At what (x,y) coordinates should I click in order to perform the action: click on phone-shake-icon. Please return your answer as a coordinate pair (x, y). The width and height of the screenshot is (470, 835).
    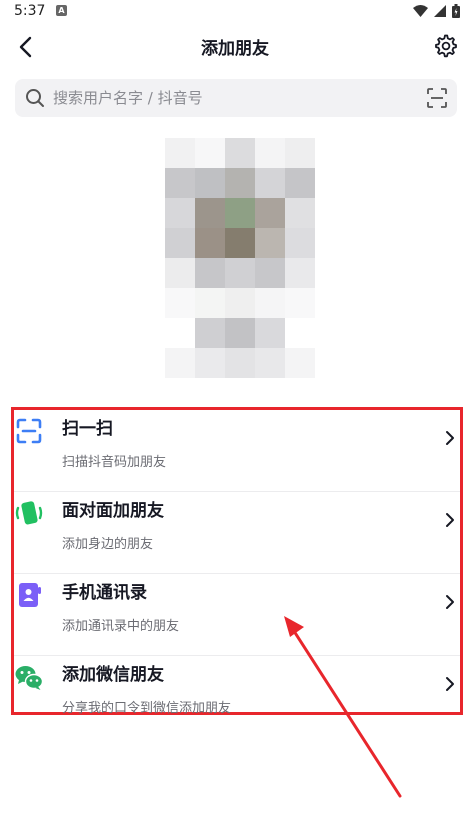
    Looking at the image, I should click on (29, 513).